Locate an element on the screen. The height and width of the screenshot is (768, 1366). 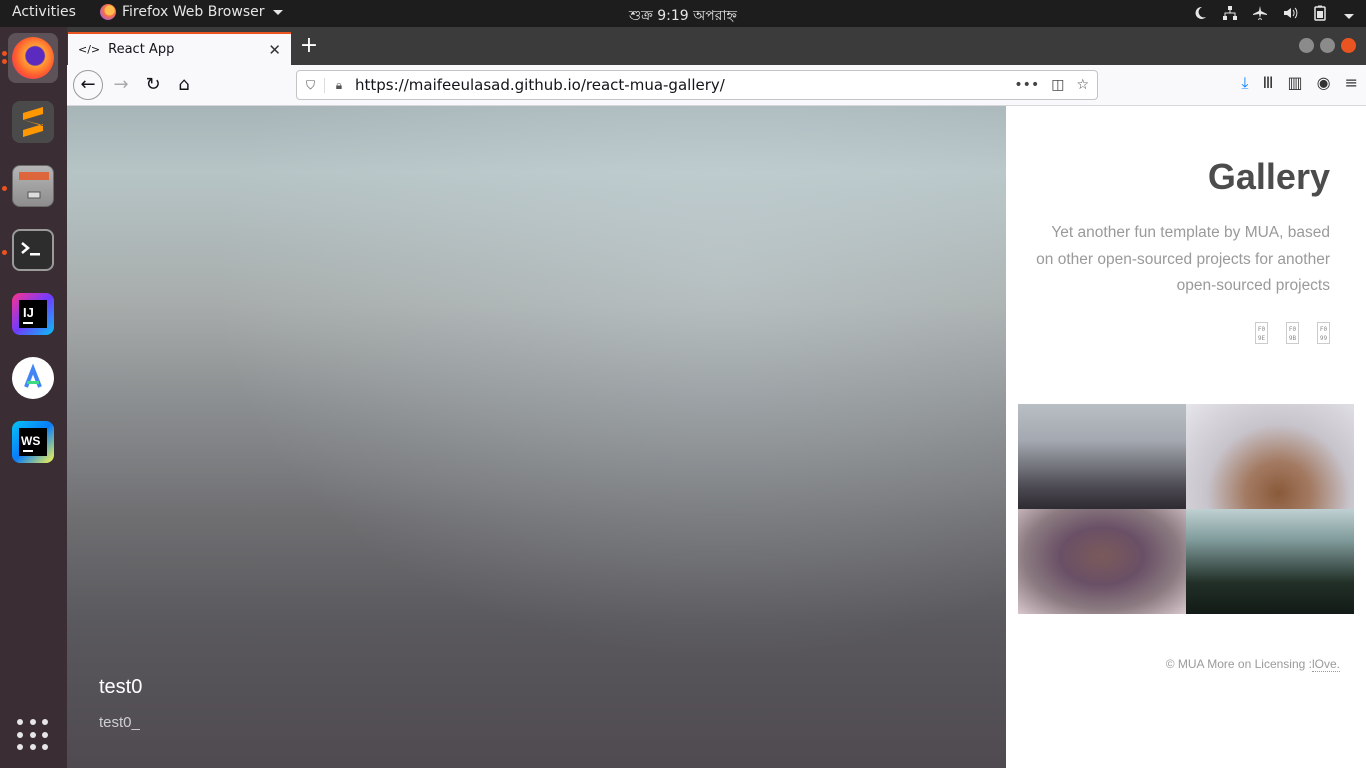
network-icon is located at coordinates (1230, 13).